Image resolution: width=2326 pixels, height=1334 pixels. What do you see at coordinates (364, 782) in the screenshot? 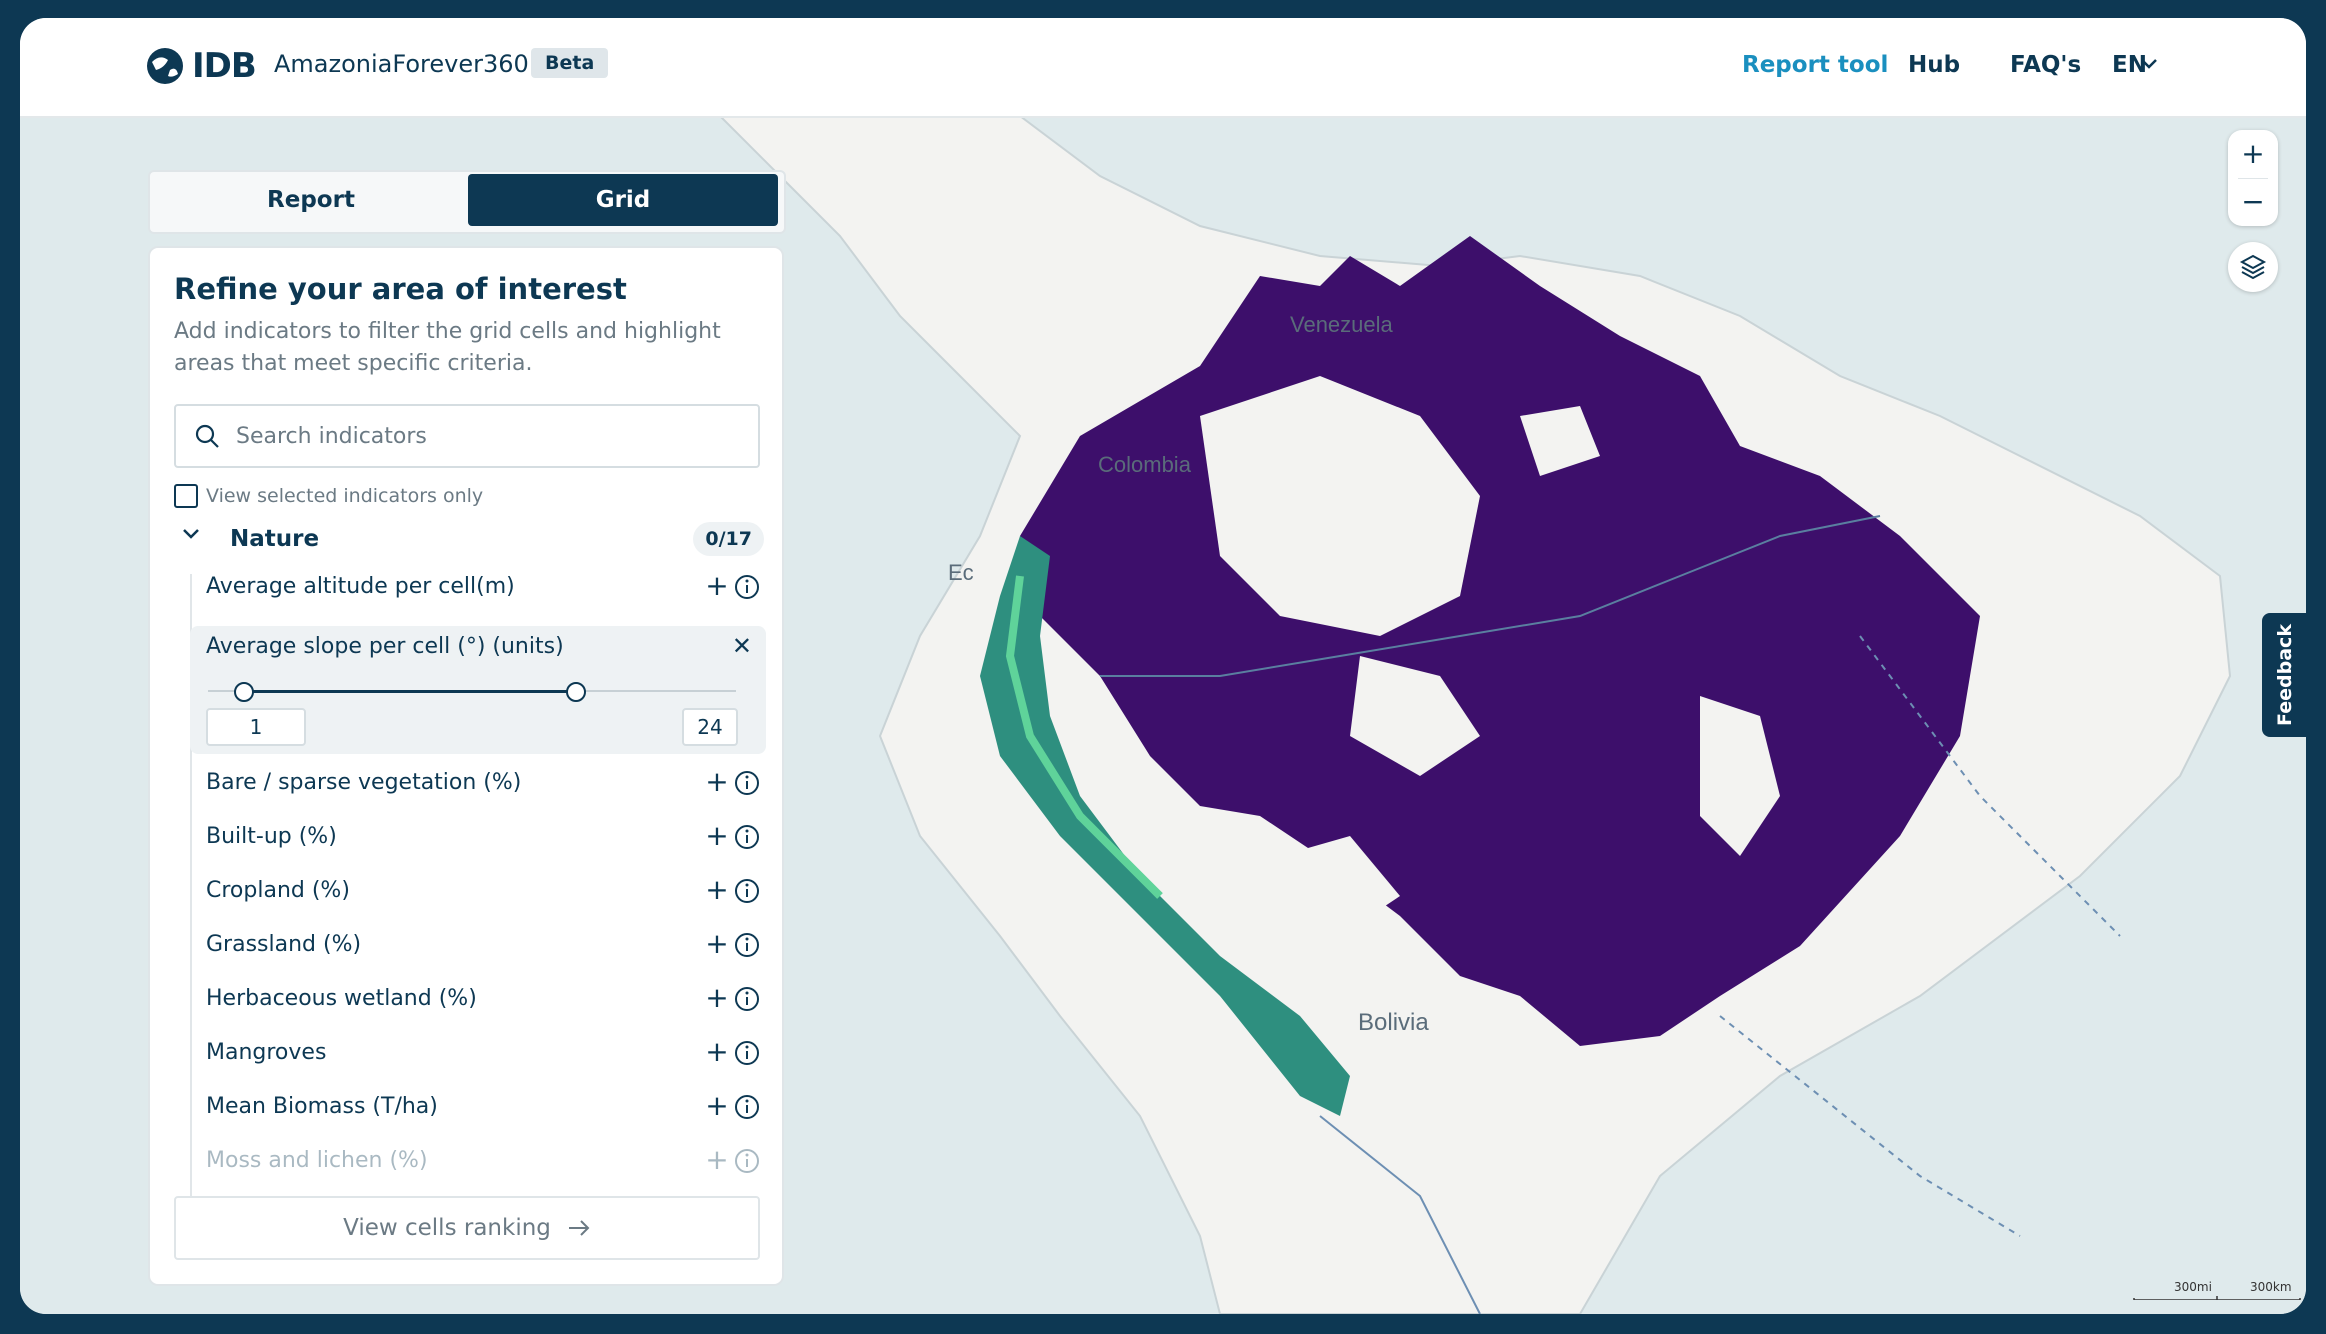
I see `indicator-label: Bare / sparse vegetation (%)` at bounding box center [364, 782].